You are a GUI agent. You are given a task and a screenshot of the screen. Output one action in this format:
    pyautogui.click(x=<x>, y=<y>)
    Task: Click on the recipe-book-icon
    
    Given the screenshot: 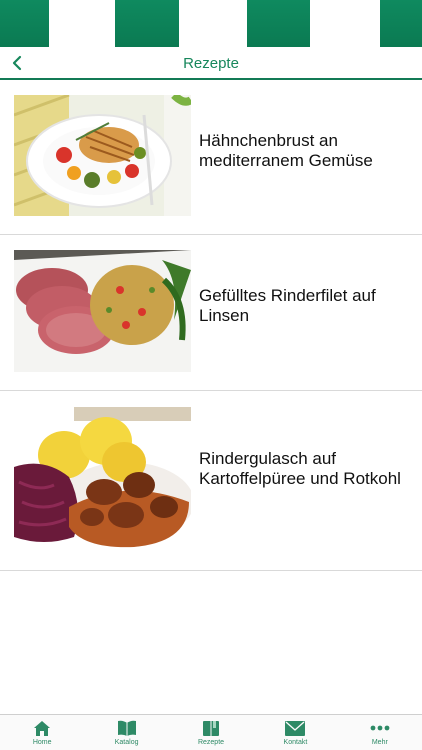 What is the action you would take?
    pyautogui.click(x=211, y=728)
    